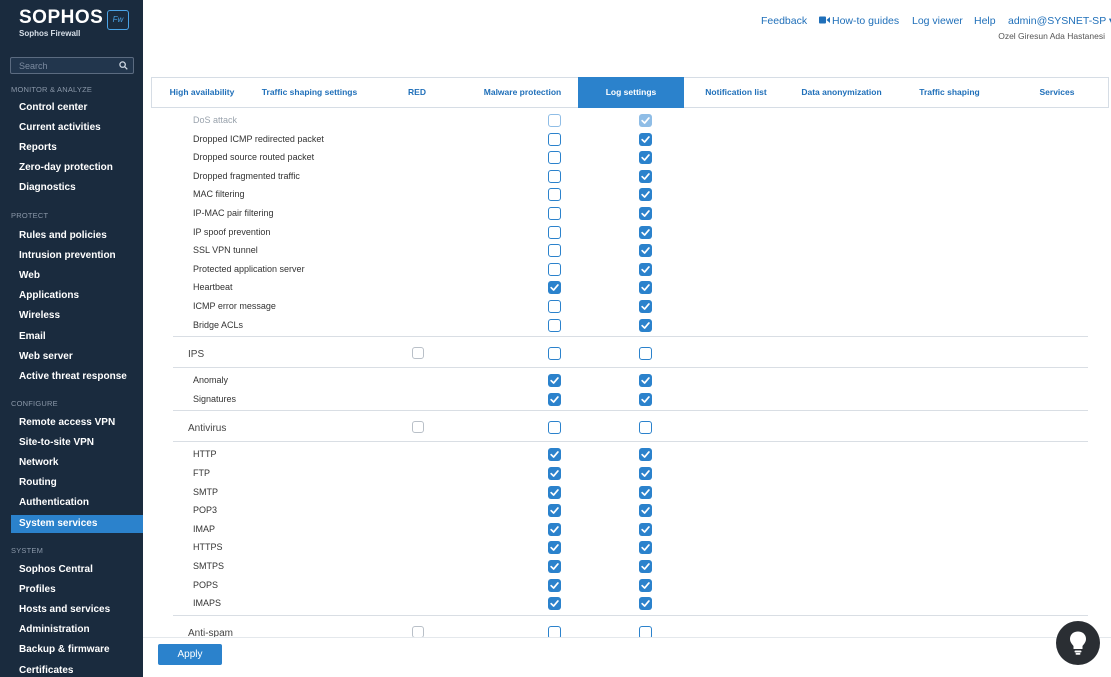 The height and width of the screenshot is (677, 1111). I want to click on sidebar-item-control-center: Control center, so click(77, 108).